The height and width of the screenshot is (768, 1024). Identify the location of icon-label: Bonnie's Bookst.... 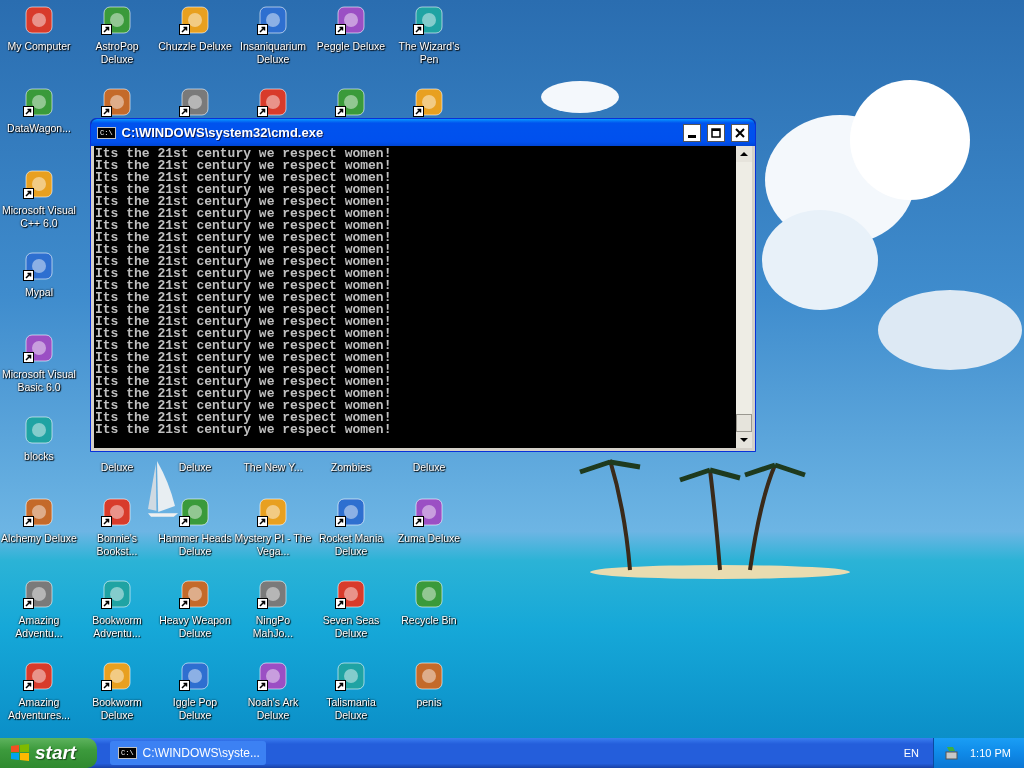
(117, 545).